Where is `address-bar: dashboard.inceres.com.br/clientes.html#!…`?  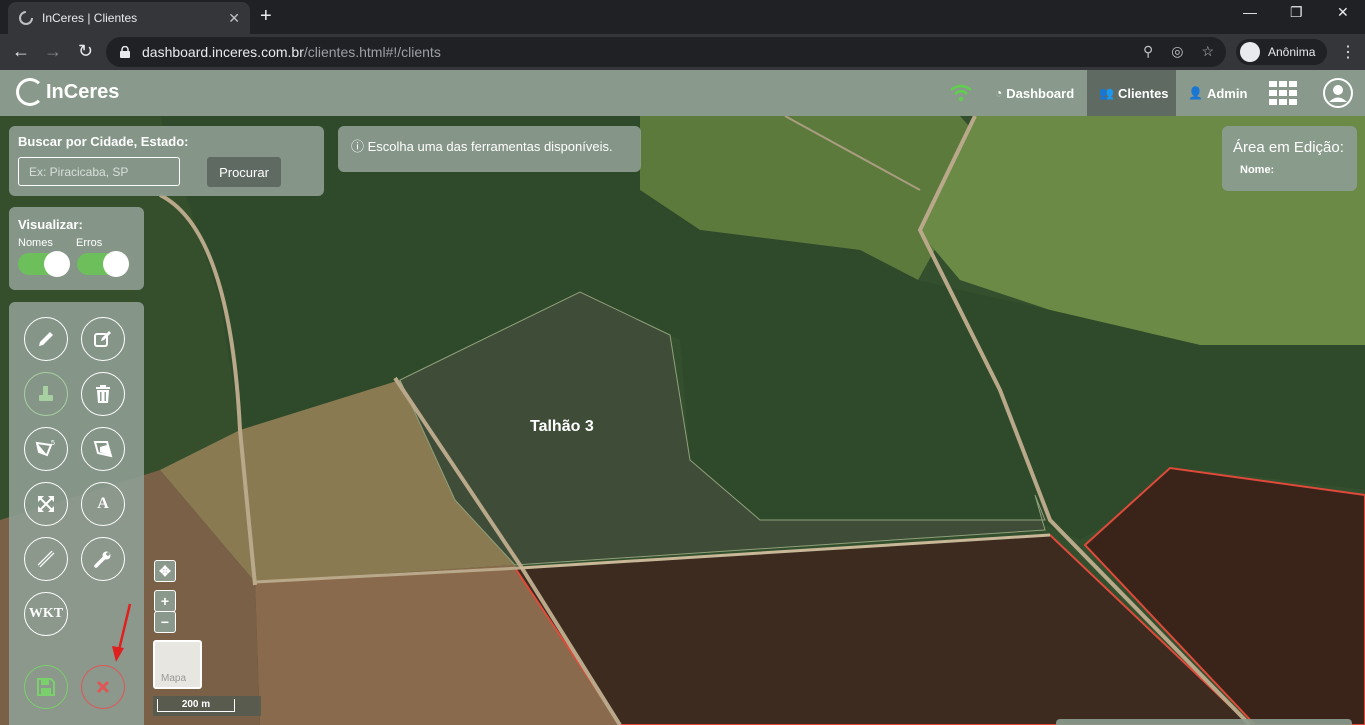
address-bar: dashboard.inceres.com.br/clientes.html#!… is located at coordinates (666, 52).